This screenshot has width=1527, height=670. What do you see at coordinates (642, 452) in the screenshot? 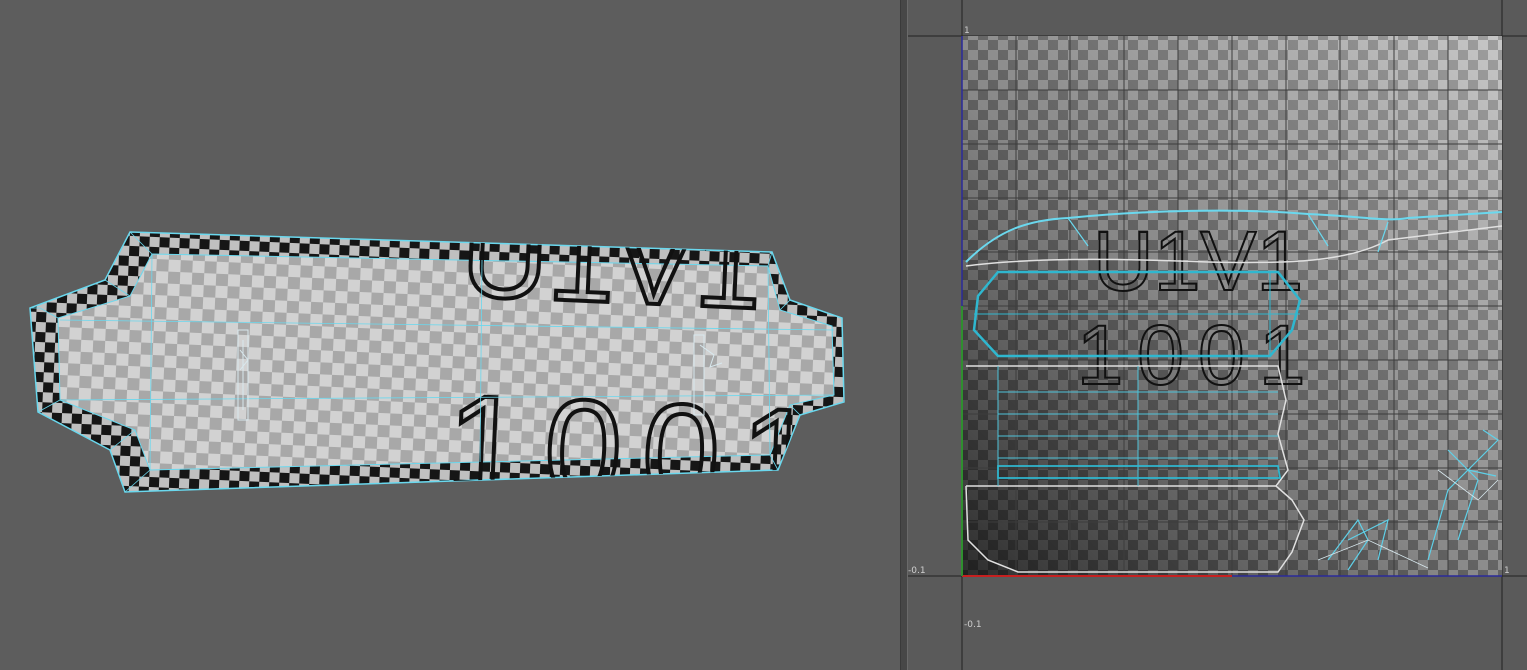
I see `svg-text: 1001` at bounding box center [642, 452].